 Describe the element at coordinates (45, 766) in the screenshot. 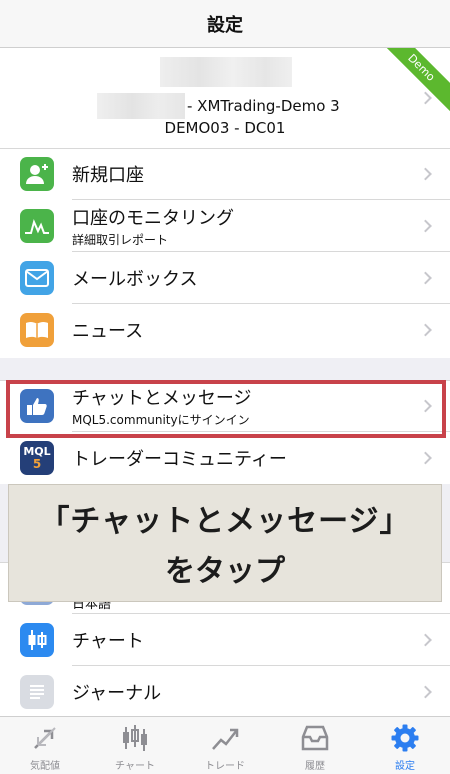

I see `tab-label: 気配値` at that location.